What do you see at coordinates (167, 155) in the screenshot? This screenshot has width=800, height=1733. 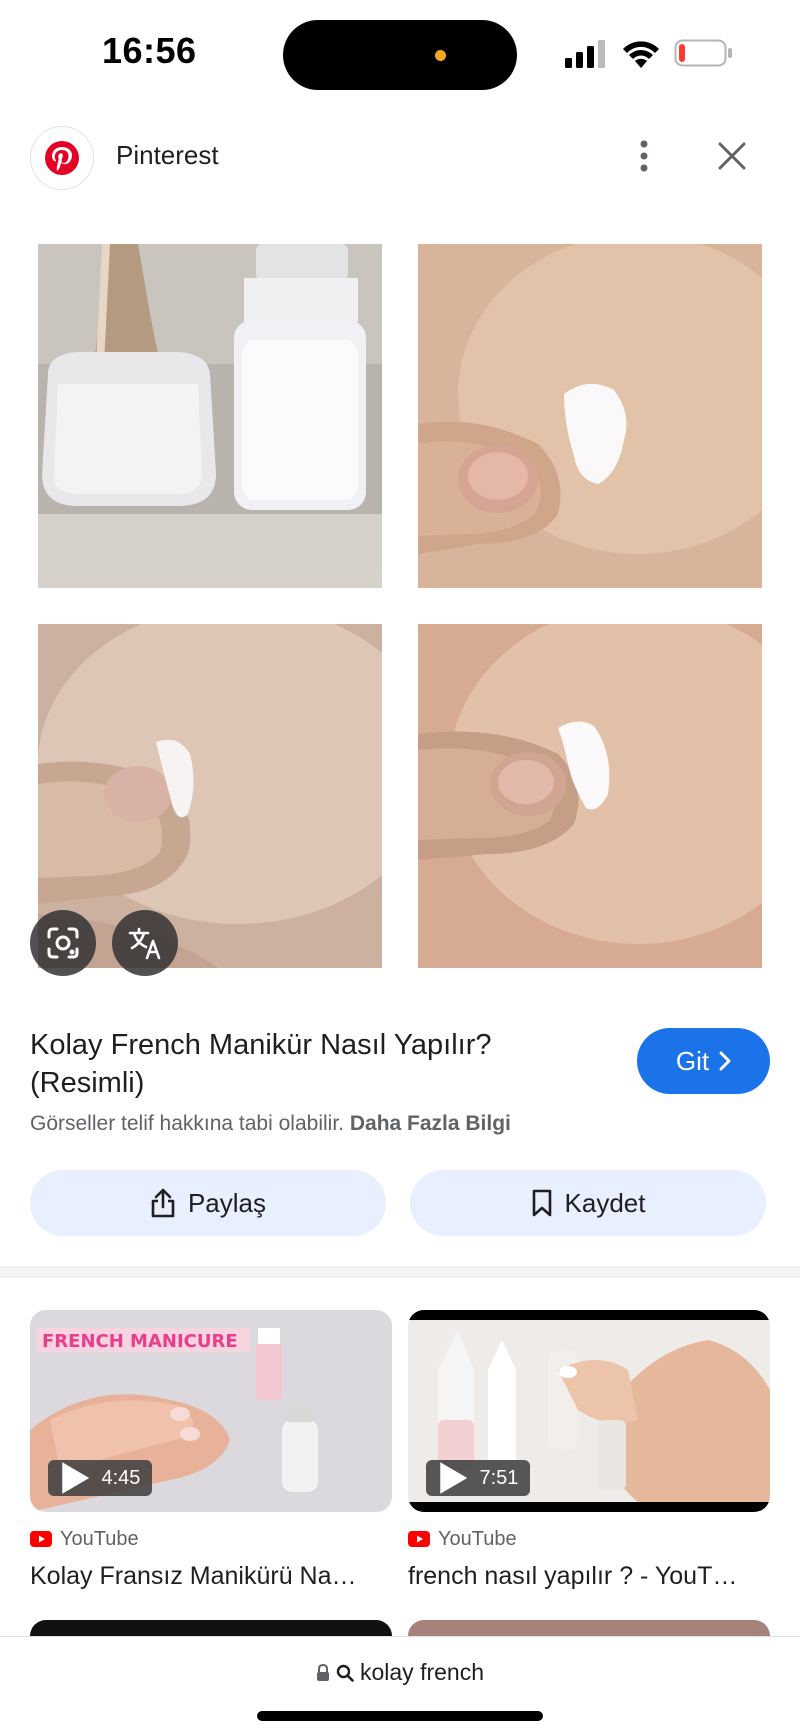 I see `site-name: Pinterest` at bounding box center [167, 155].